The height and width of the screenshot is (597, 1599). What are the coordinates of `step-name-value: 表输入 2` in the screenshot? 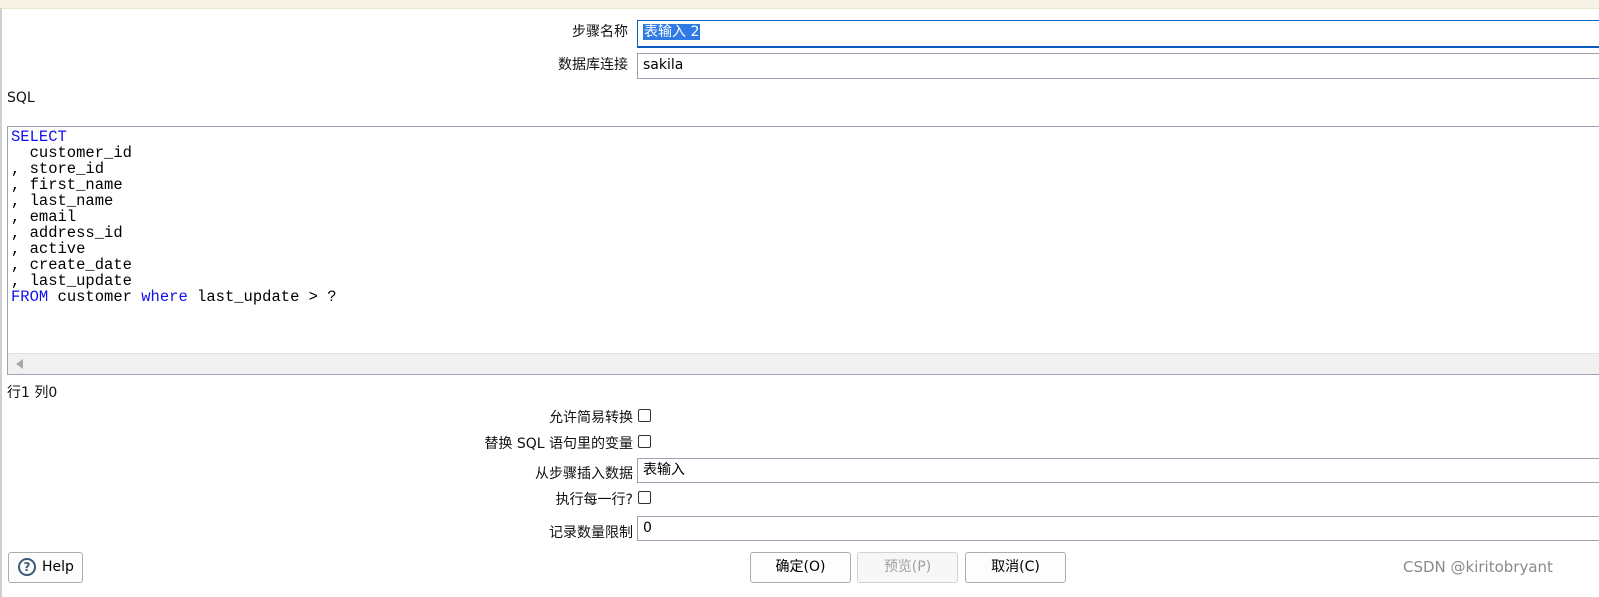 It's located at (672, 32).